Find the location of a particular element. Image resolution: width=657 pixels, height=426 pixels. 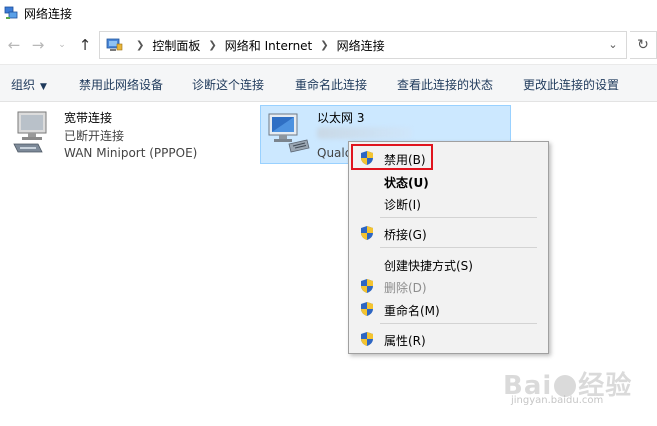

menu-item-label: 属性(R) is located at coordinates (405, 341).